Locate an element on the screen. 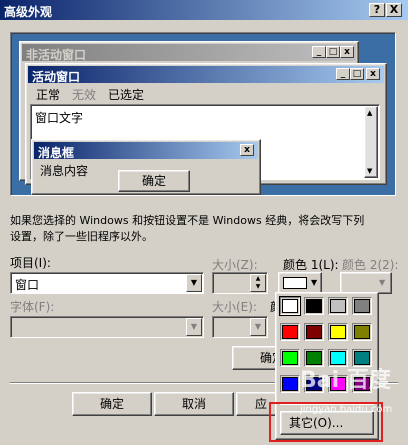  color1-picker-button: ▼ is located at coordinates (300, 283).